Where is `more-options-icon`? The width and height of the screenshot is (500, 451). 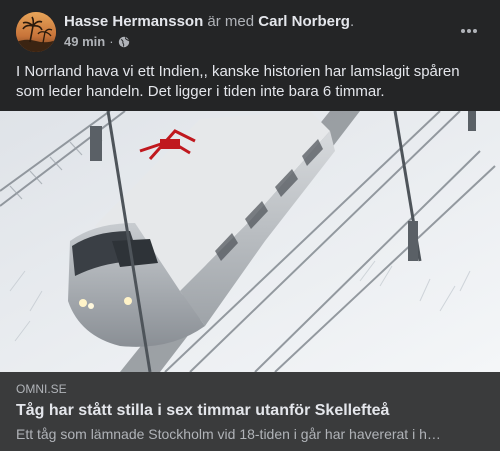 more-options-icon is located at coordinates (469, 31).